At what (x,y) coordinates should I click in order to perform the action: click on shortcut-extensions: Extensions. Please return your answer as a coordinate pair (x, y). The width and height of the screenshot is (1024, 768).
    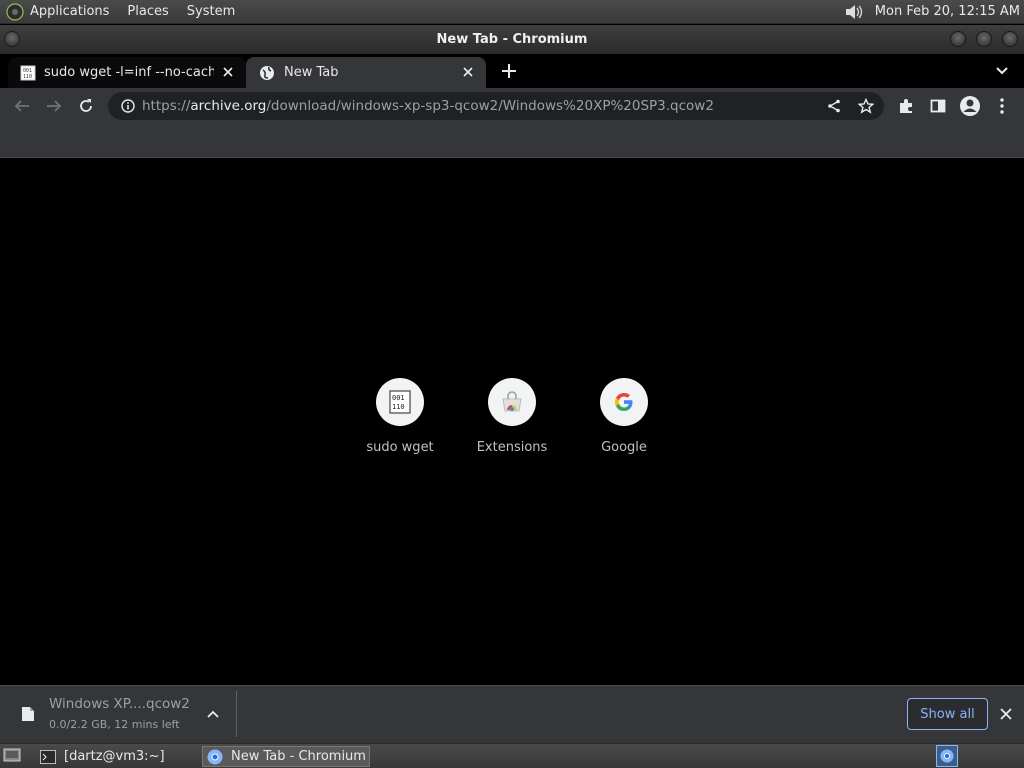
    Looking at the image, I should click on (512, 416).